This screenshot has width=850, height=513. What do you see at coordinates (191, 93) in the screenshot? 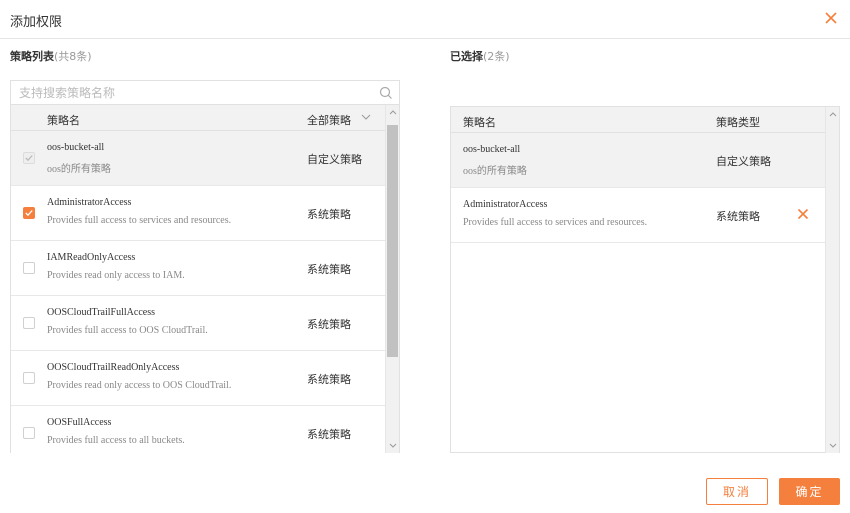
I see `search-input` at bounding box center [191, 93].